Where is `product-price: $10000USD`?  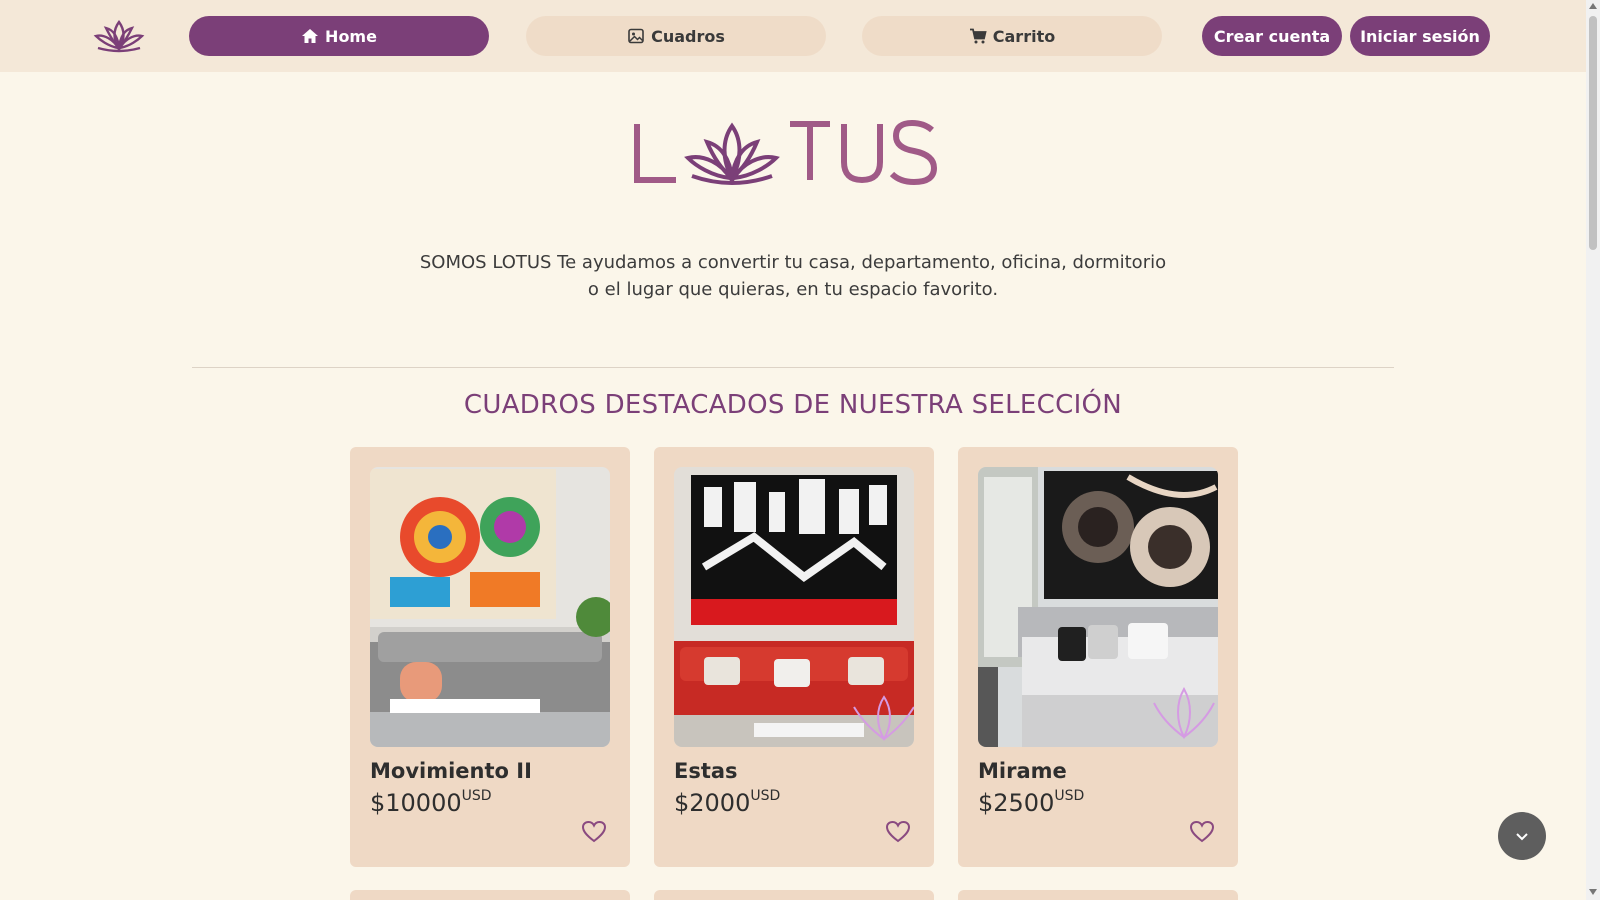
product-price: $10000USD is located at coordinates (431, 802).